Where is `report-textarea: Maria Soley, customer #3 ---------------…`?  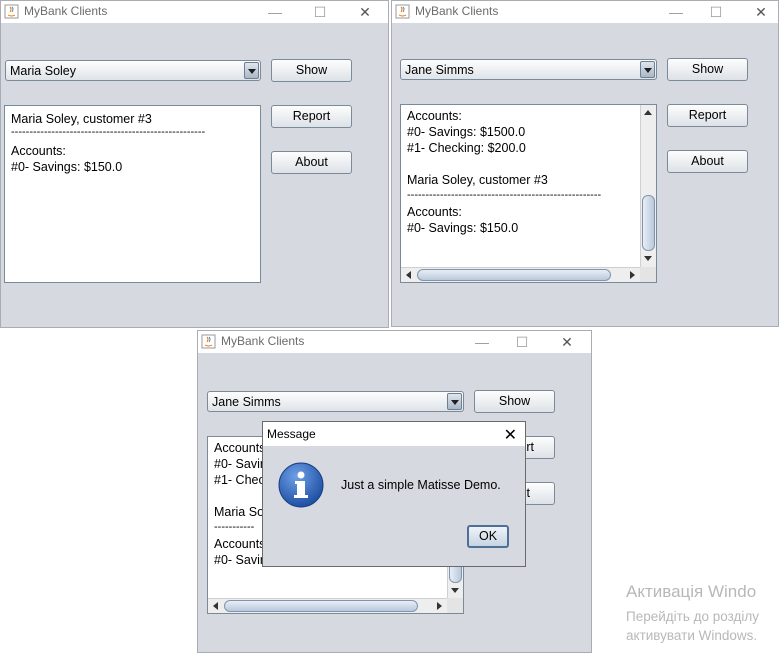 report-textarea: Maria Soley, customer #3 ---------------… is located at coordinates (132, 194).